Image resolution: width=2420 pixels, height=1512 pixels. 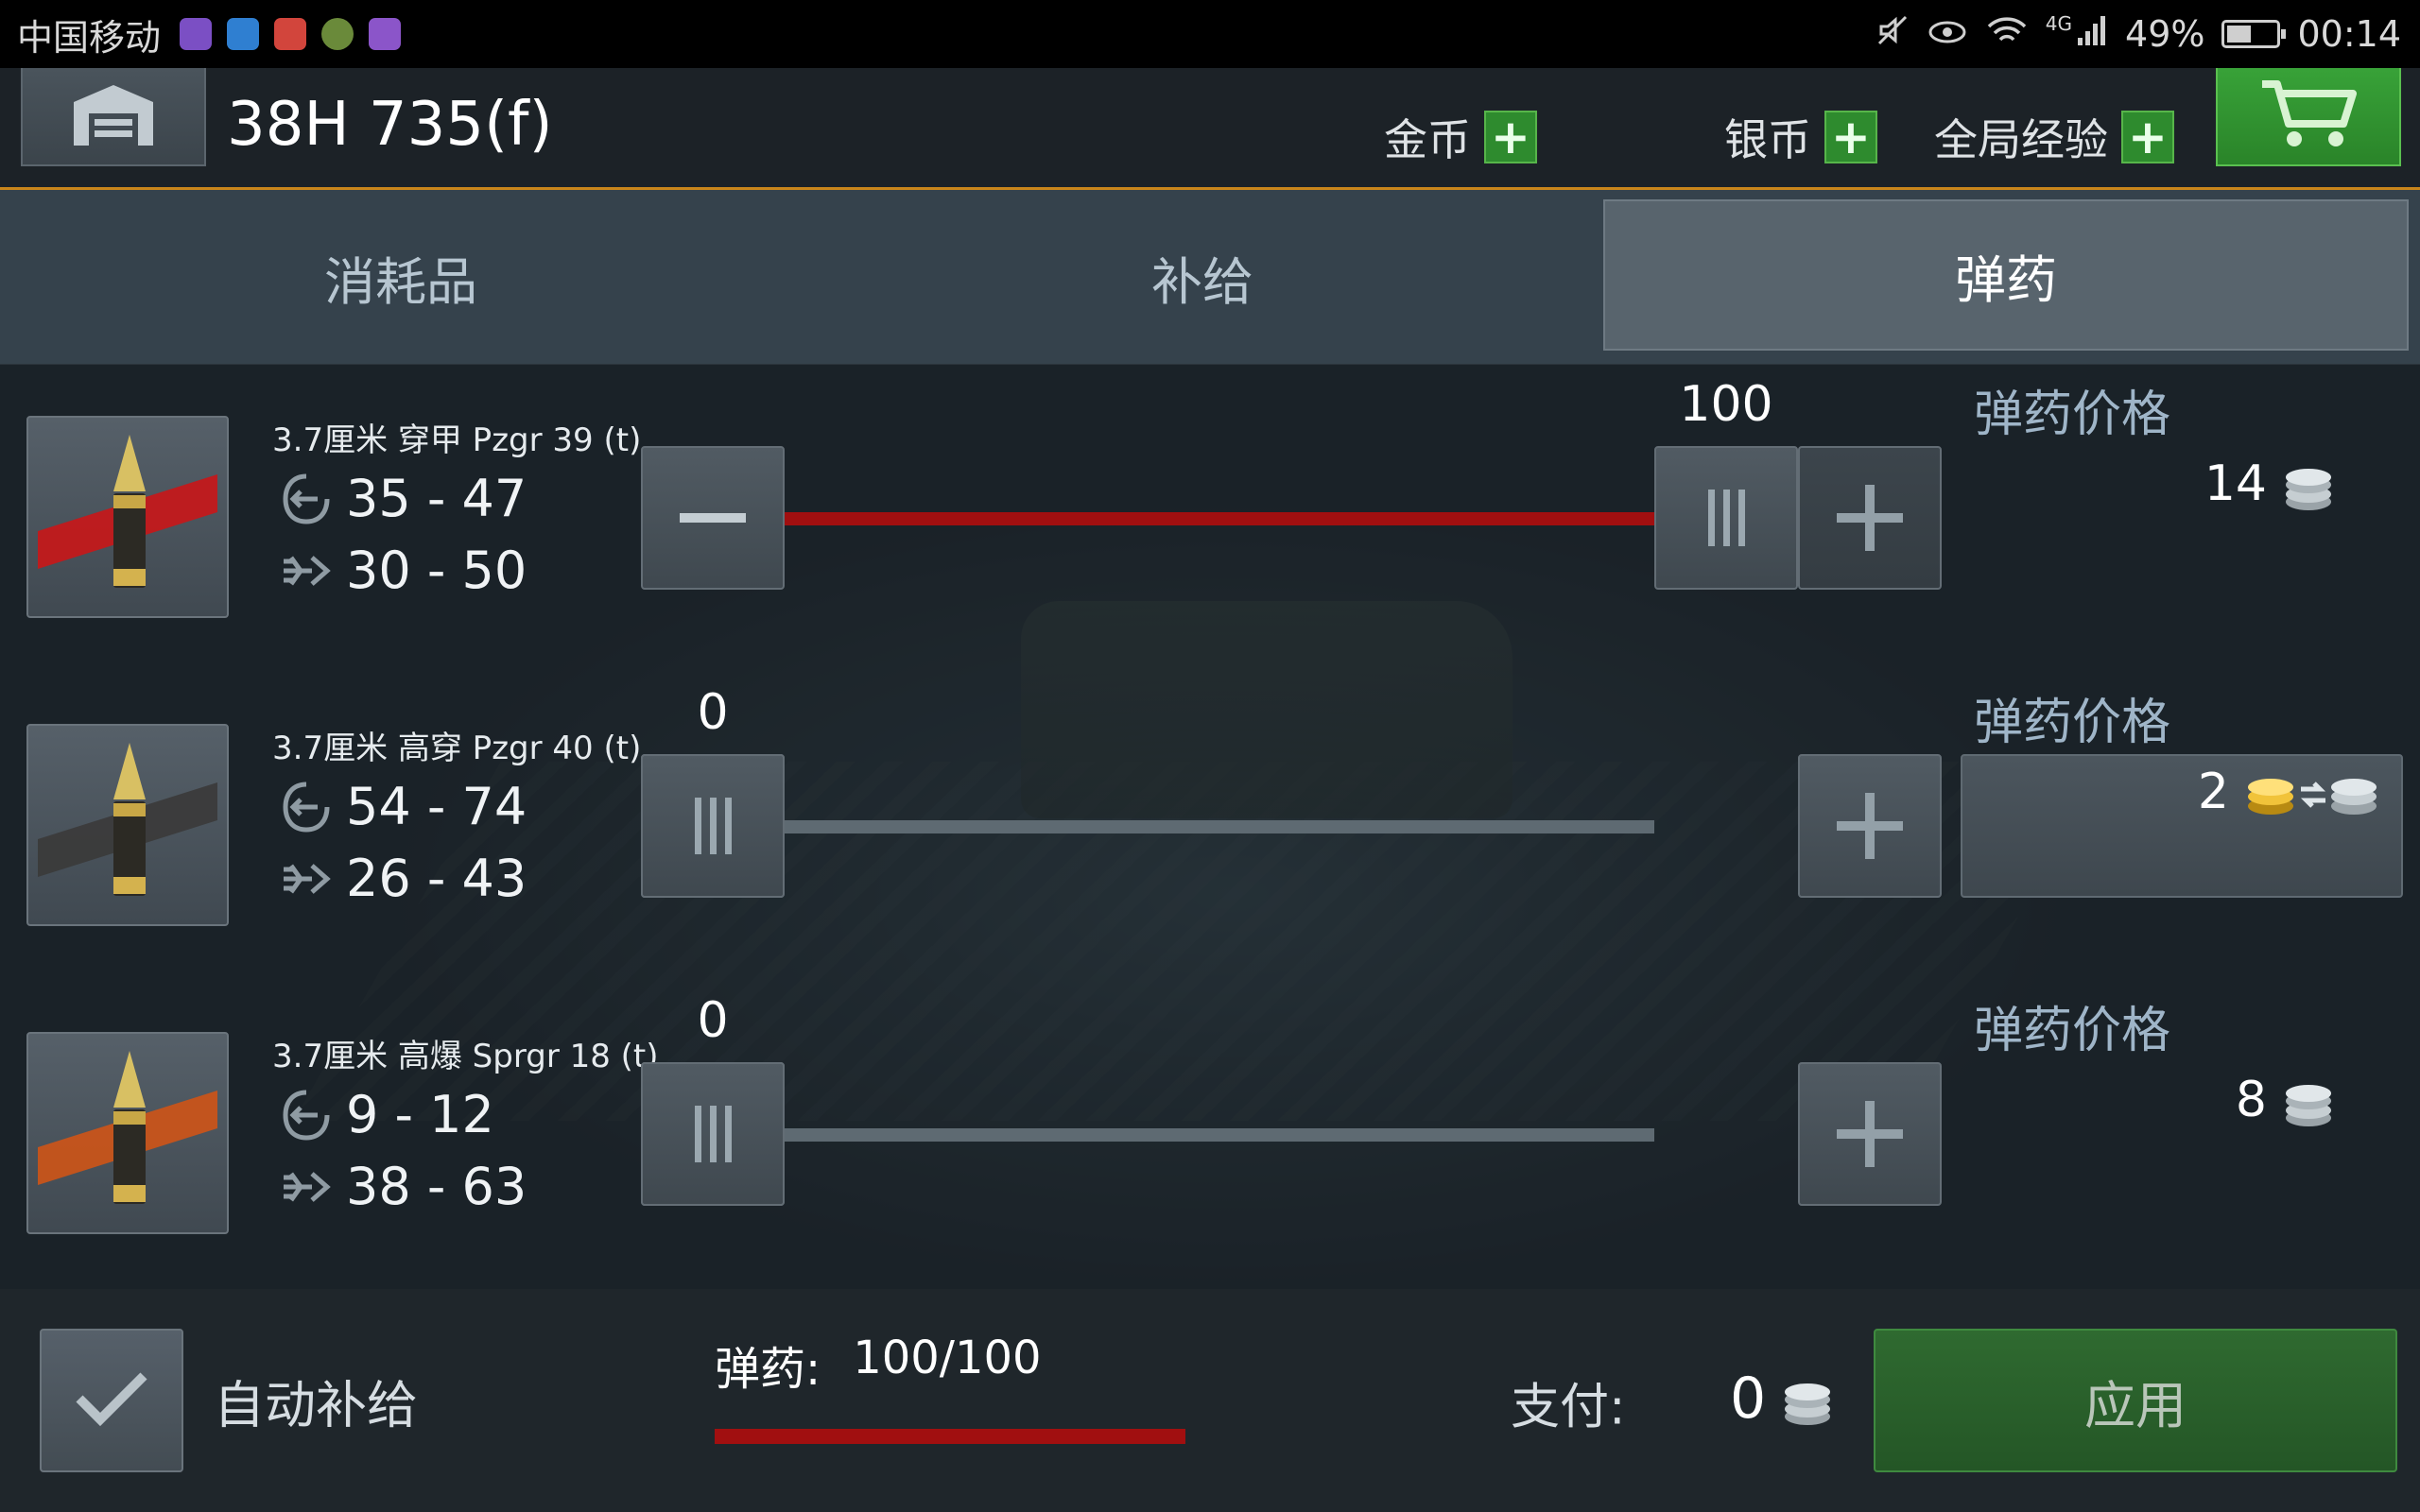 I want to click on price-amount: 2, so click(x=2213, y=792).